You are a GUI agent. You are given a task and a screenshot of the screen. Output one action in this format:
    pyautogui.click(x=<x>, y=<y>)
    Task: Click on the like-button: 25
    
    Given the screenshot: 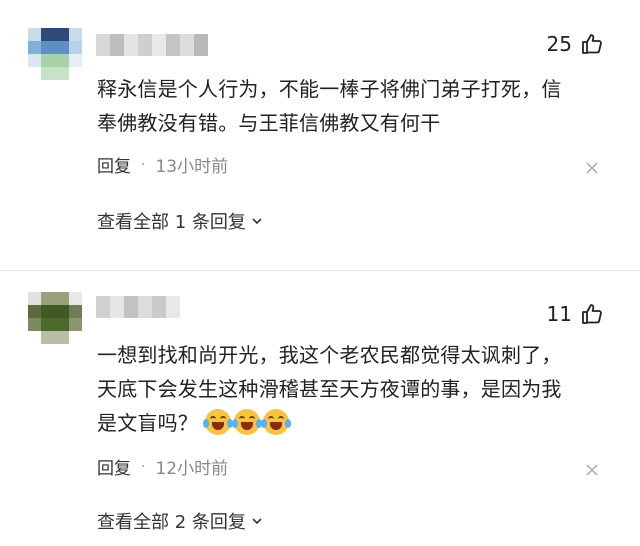 What is the action you would take?
    pyautogui.click(x=575, y=44)
    